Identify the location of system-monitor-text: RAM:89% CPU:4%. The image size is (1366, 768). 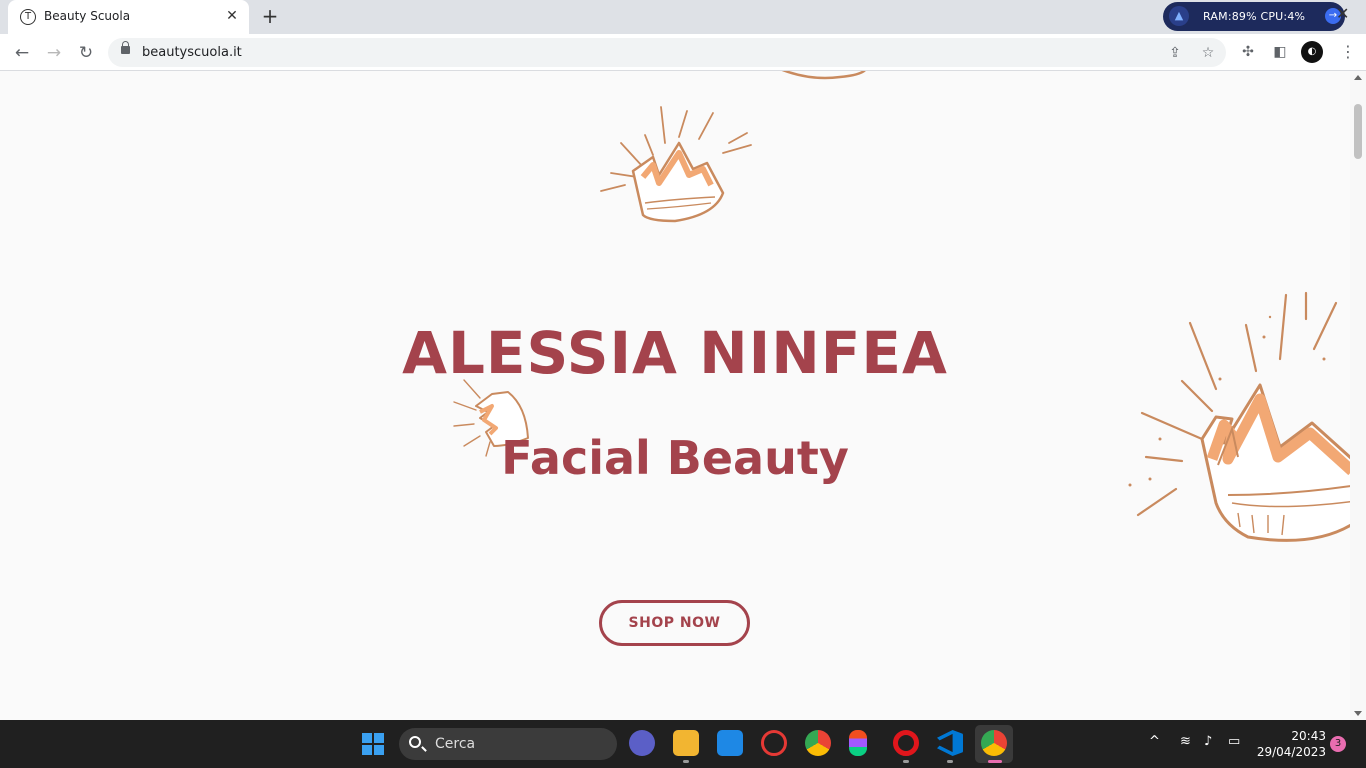
(1254, 16).